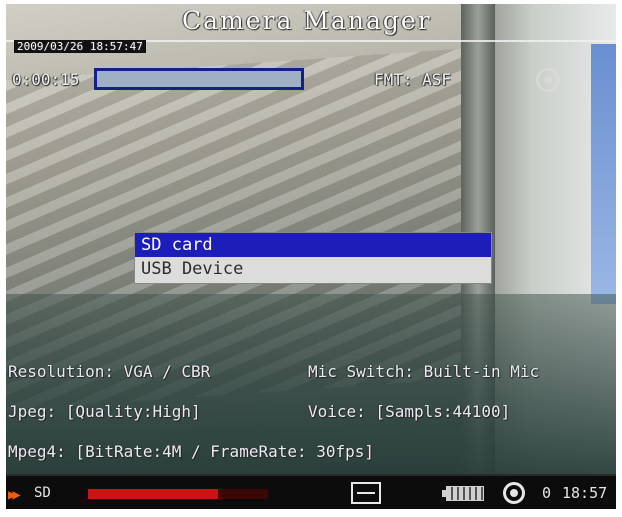  What do you see at coordinates (366, 493) in the screenshot?
I see `film-icon` at bounding box center [366, 493].